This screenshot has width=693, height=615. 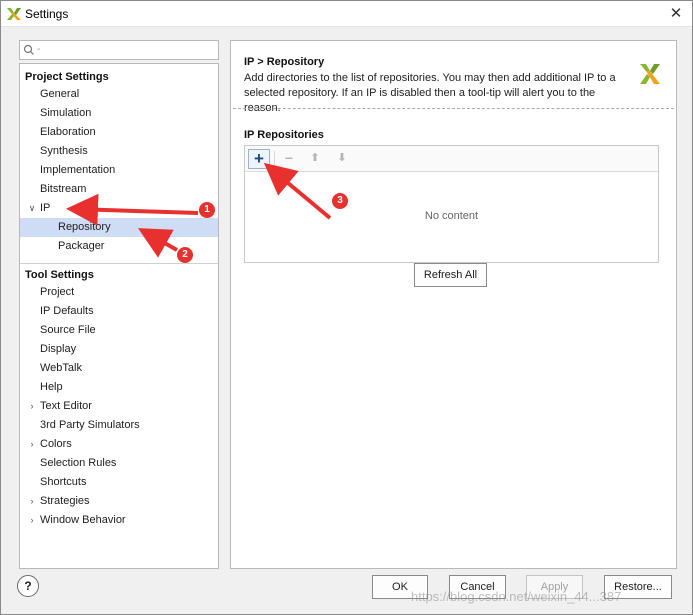 What do you see at coordinates (516, 596) in the screenshot?
I see `watermark: https://blog.csdn.net/weixin_44...387` at bounding box center [516, 596].